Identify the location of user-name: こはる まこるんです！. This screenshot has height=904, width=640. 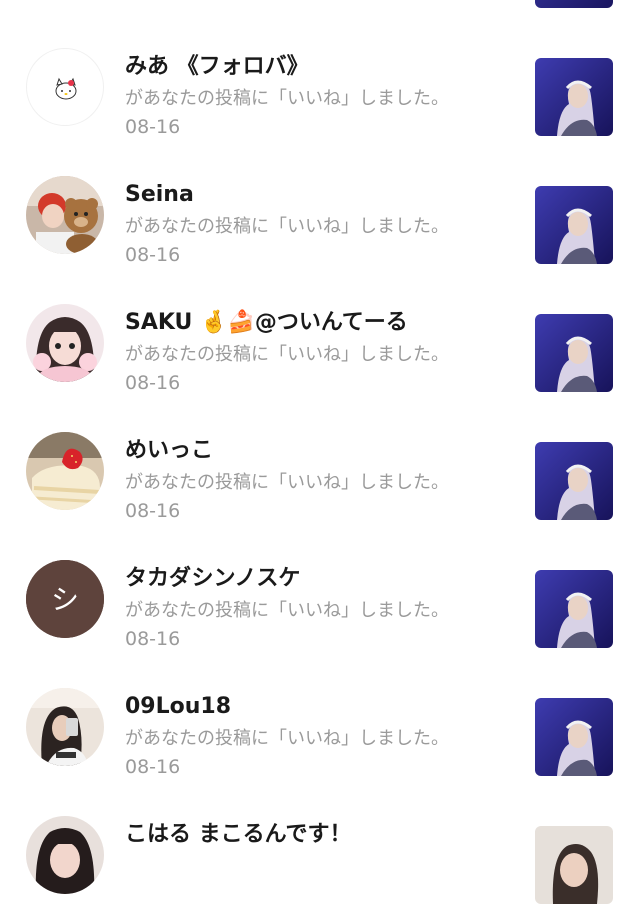
(320, 835).